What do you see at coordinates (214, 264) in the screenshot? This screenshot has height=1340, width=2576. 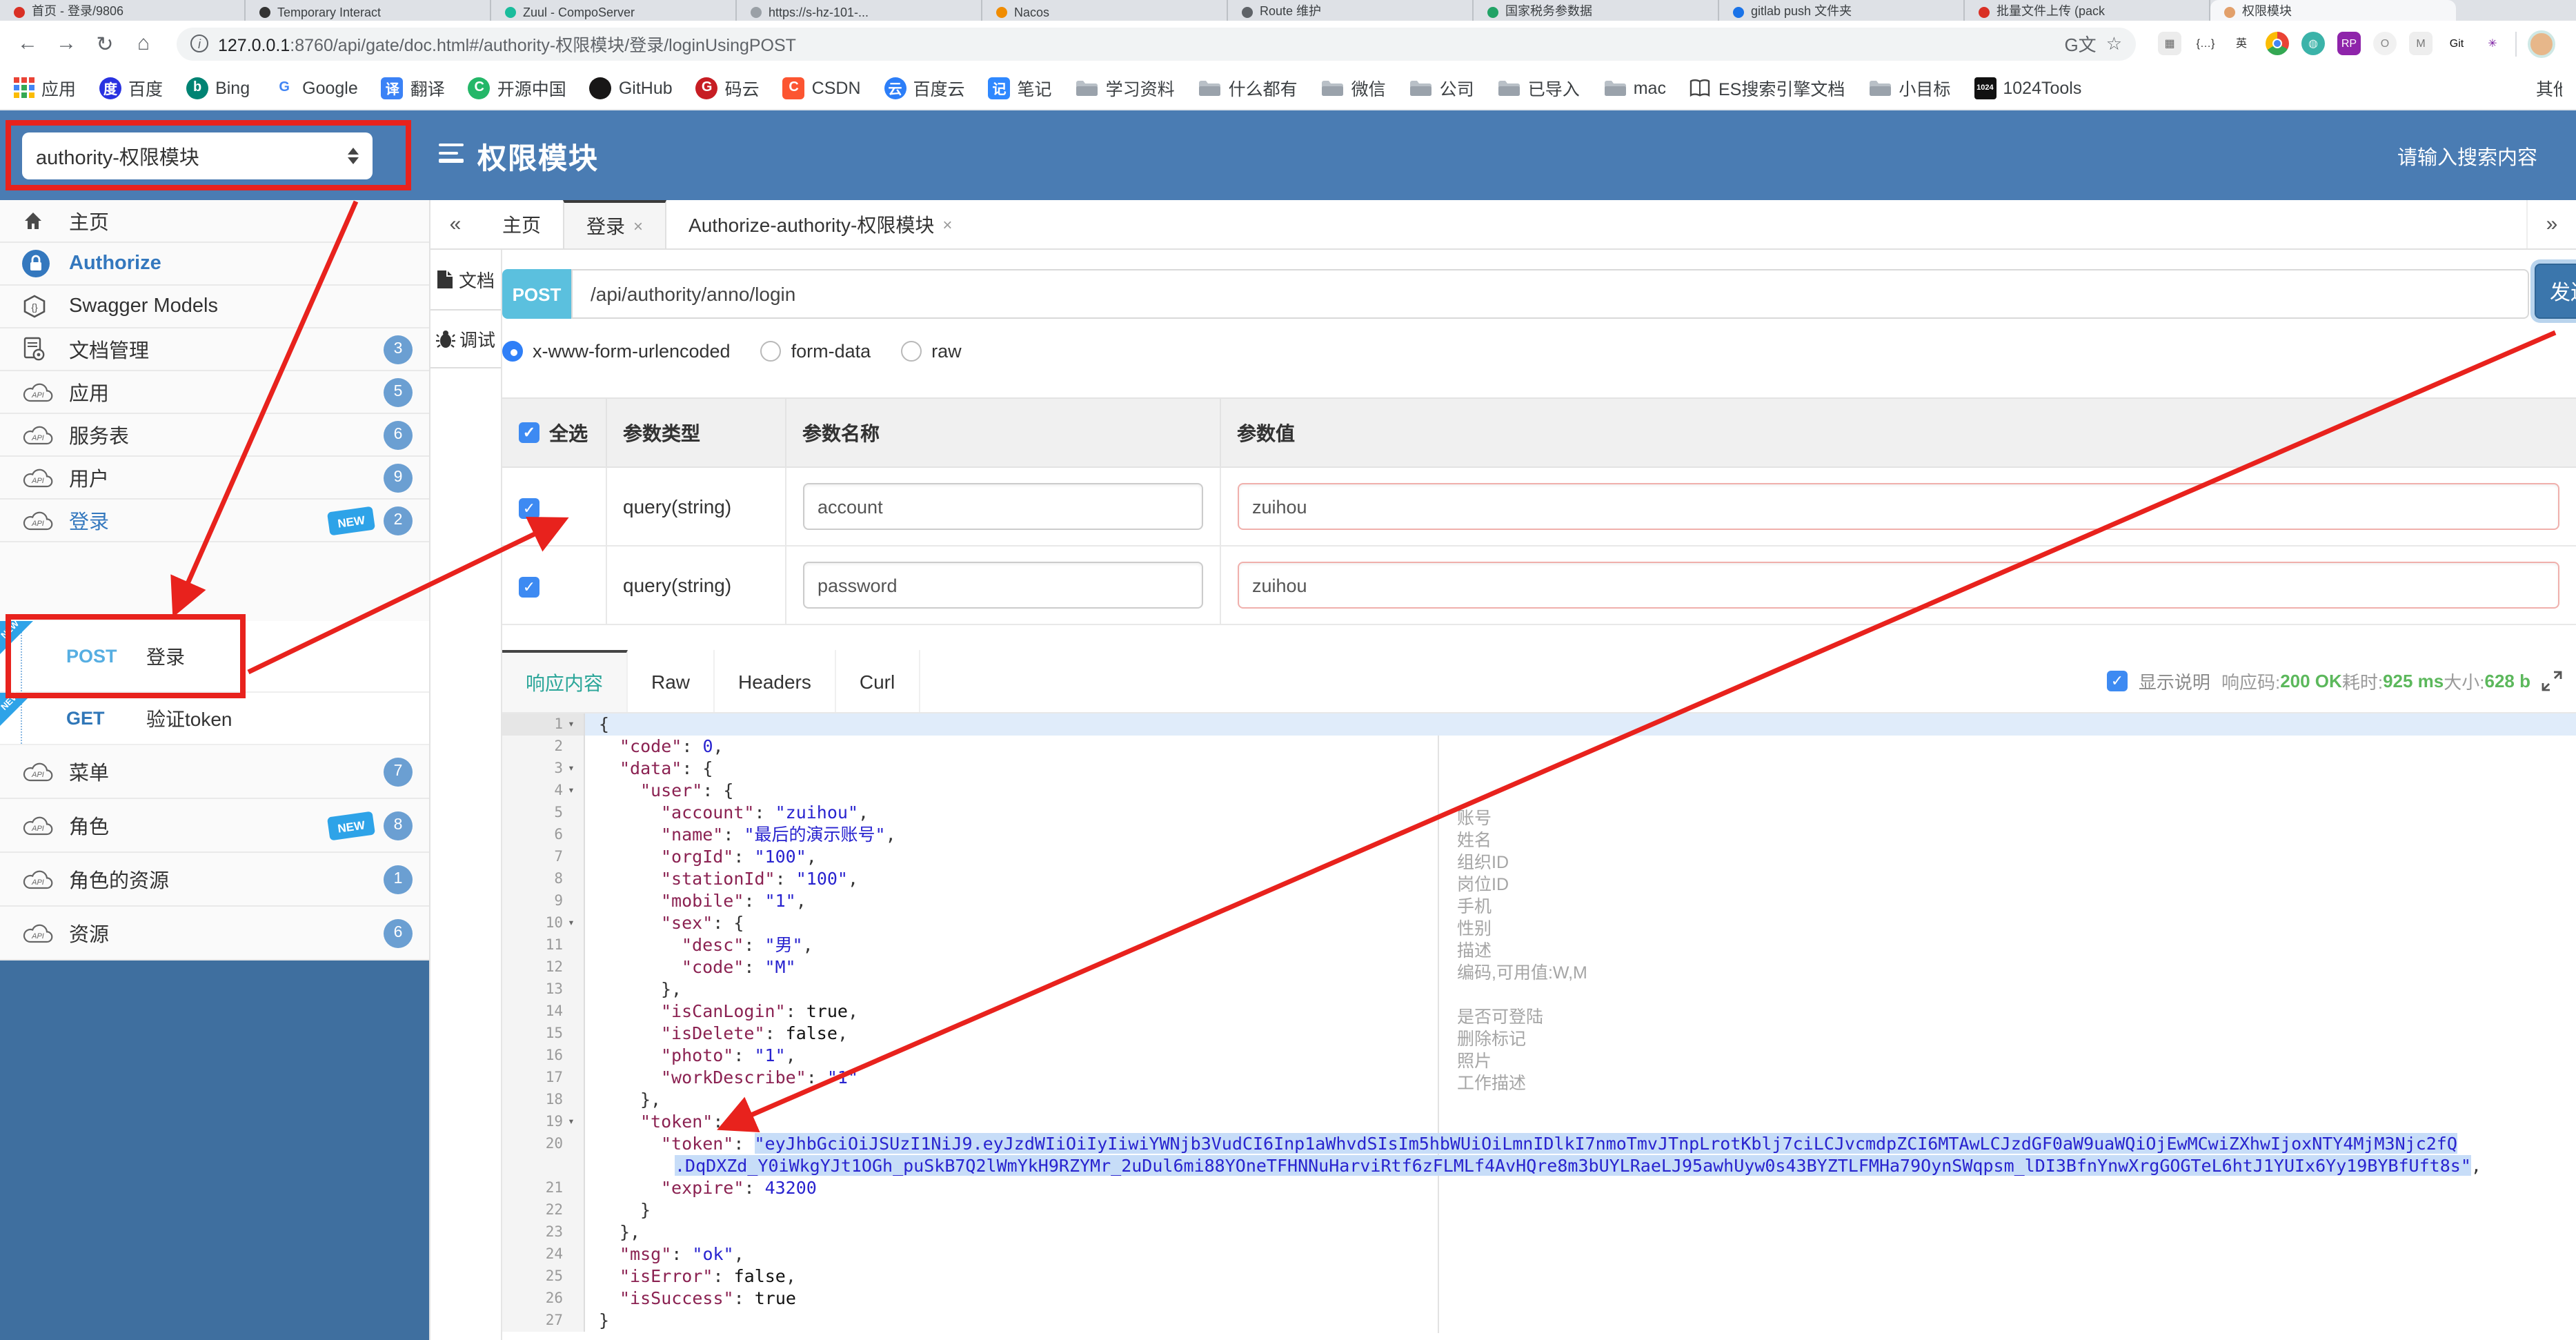 I see `sidebar-item-Authorize: Authorize` at bounding box center [214, 264].